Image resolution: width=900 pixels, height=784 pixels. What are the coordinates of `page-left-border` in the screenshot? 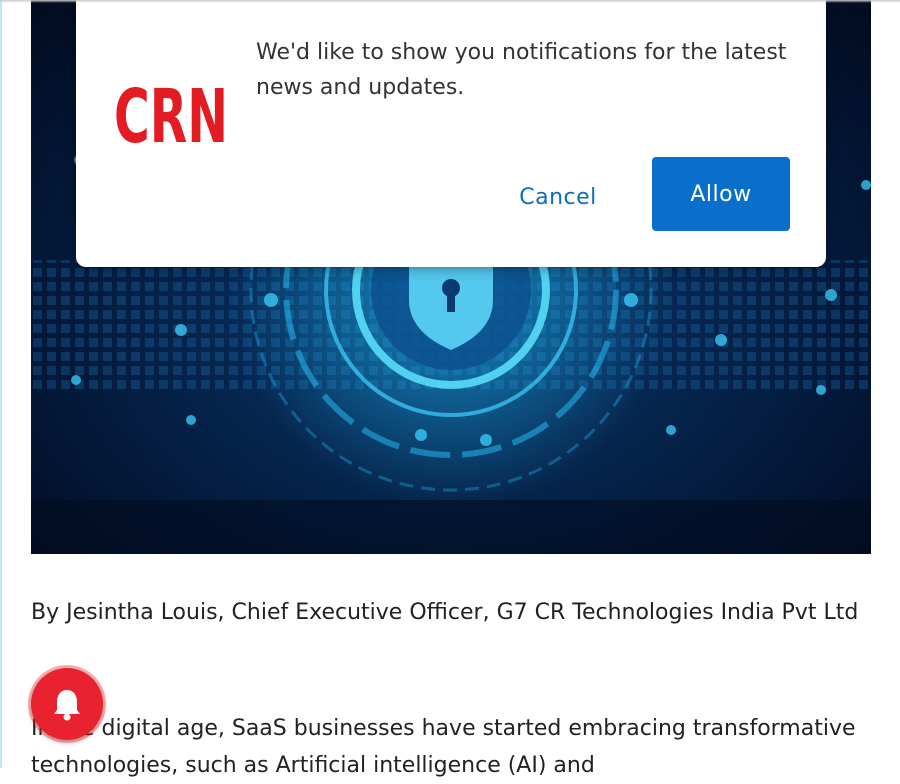 It's located at (1, 384).